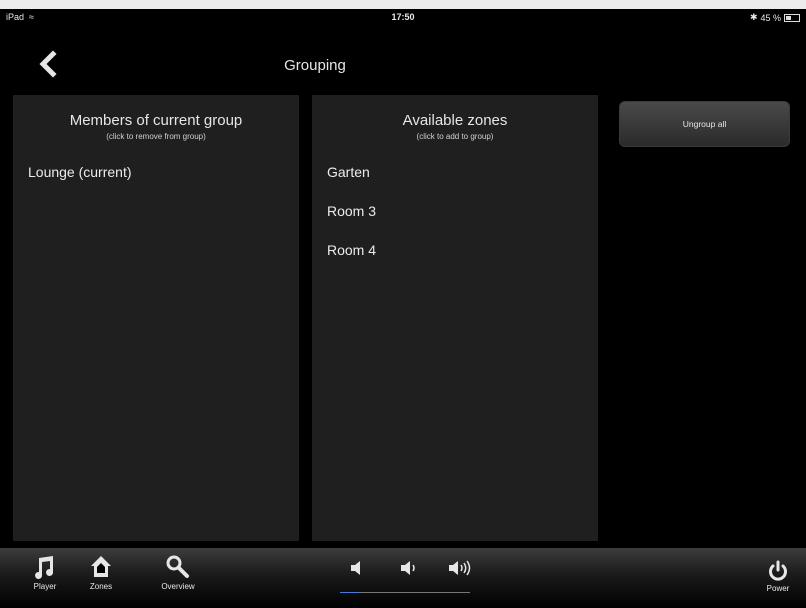 Image resolution: width=806 pixels, height=608 pixels. What do you see at coordinates (156, 136) in the screenshot?
I see `members-subtitle: (click to remove from group)` at bounding box center [156, 136].